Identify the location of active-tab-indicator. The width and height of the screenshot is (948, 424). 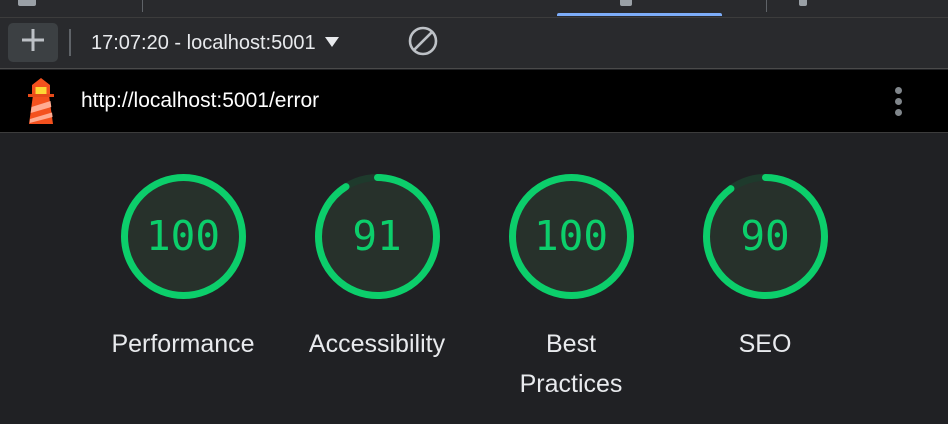
(639, 14).